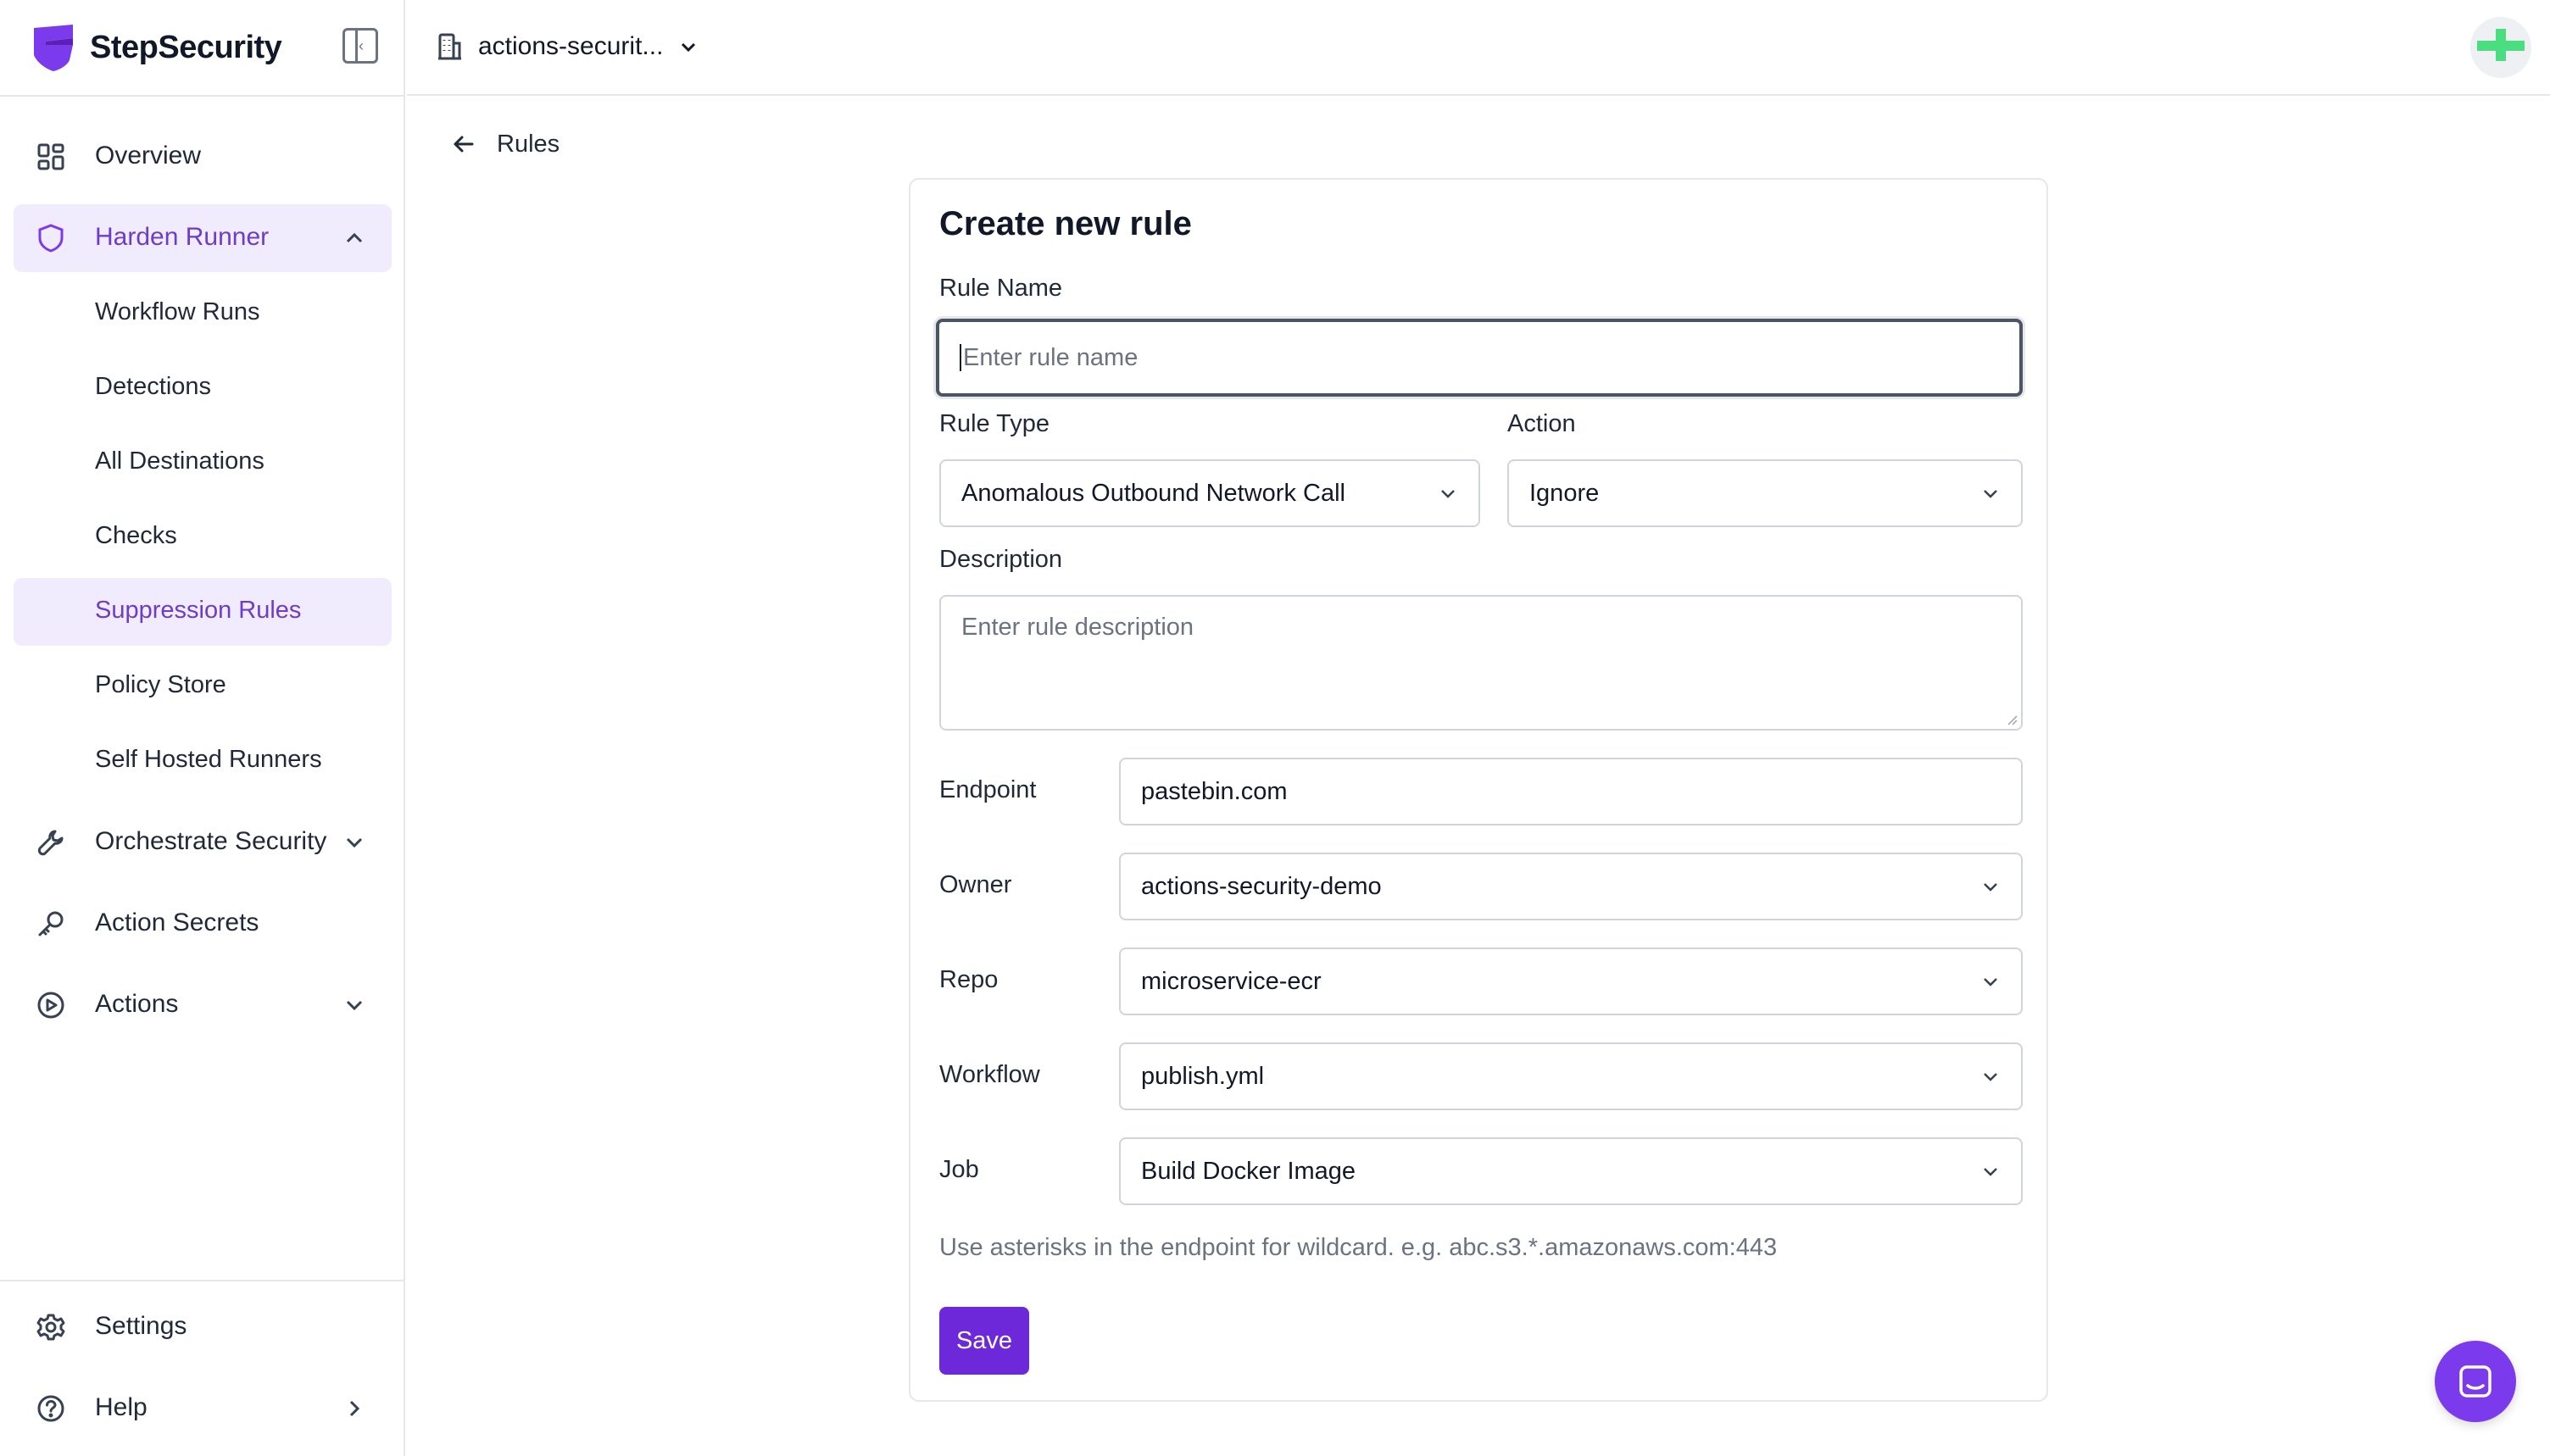 The image size is (2550, 1456). What do you see at coordinates (960, 358) in the screenshot?
I see `text-cursor` at bounding box center [960, 358].